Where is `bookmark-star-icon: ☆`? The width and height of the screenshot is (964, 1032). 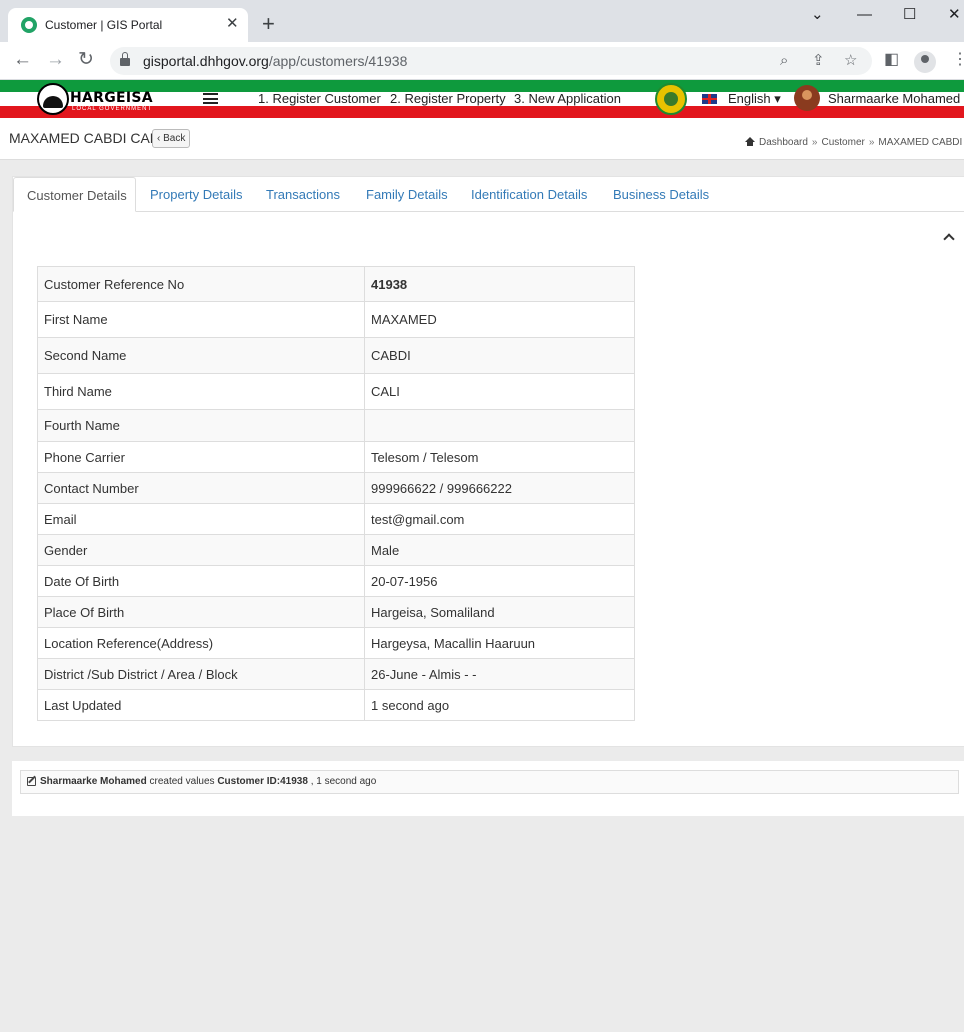 bookmark-star-icon: ☆ is located at coordinates (850, 61).